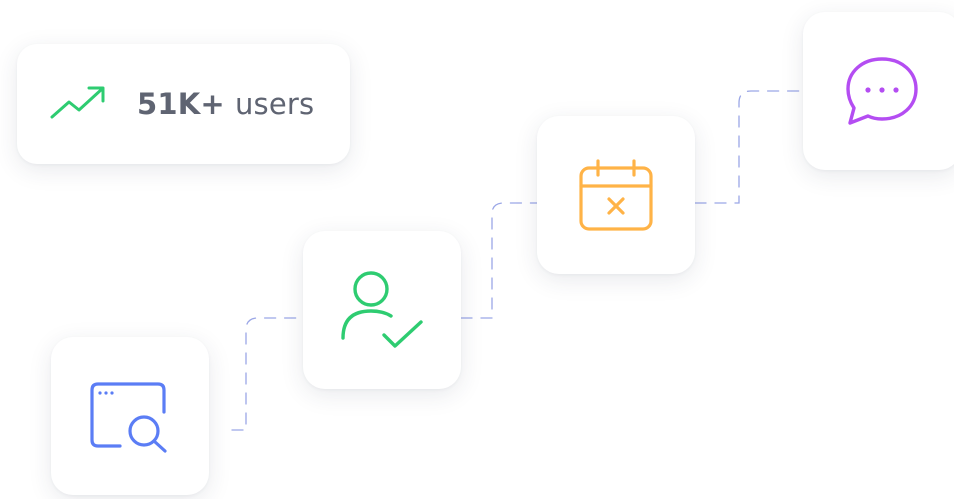 The width and height of the screenshot is (954, 499). What do you see at coordinates (882, 91) in the screenshot?
I see `chat-bubble-icon` at bounding box center [882, 91].